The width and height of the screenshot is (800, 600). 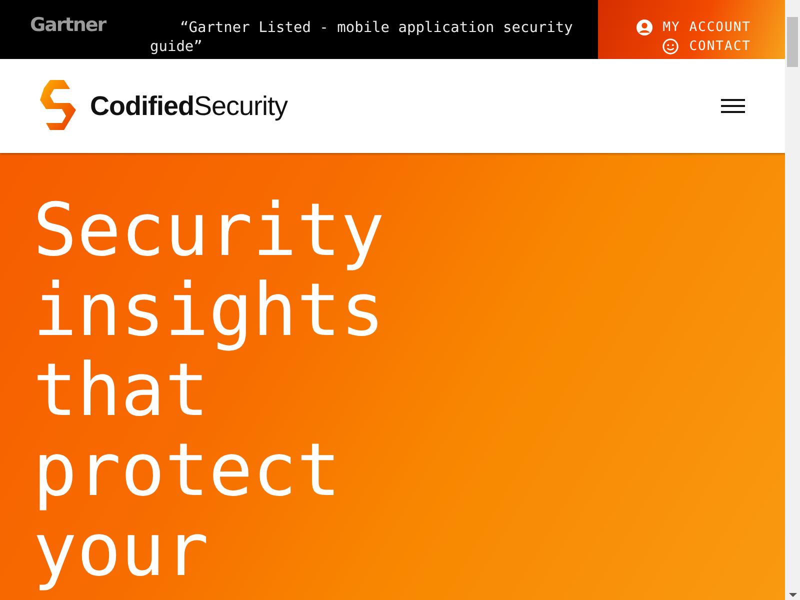 What do you see at coordinates (693, 27) in the screenshot?
I see `account-link: MY ACCOUNT` at bounding box center [693, 27].